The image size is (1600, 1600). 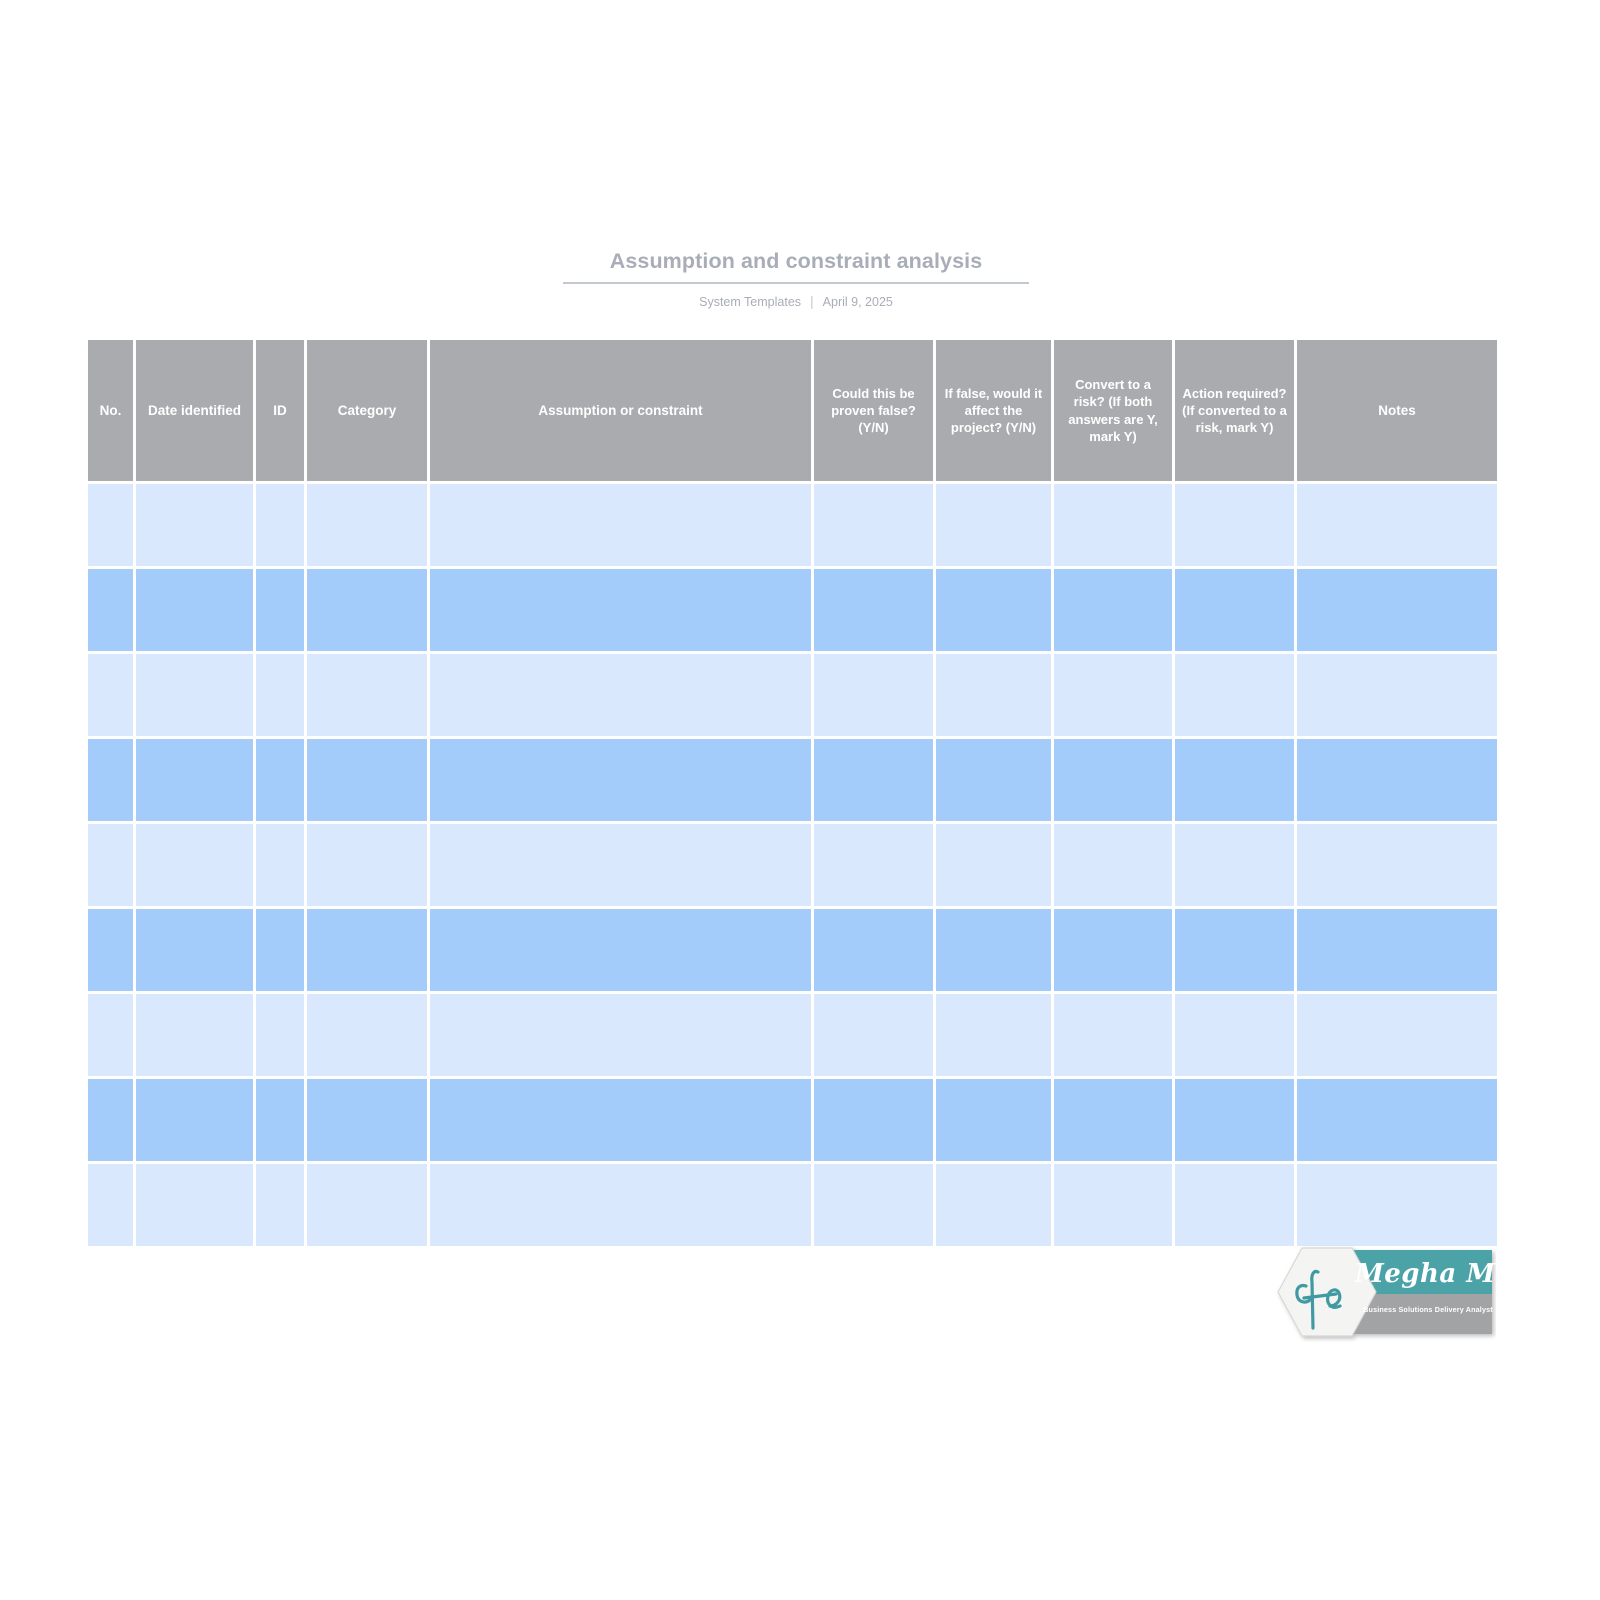 I want to click on column-header-assumption: Assumption or constraint, so click(x=620, y=410).